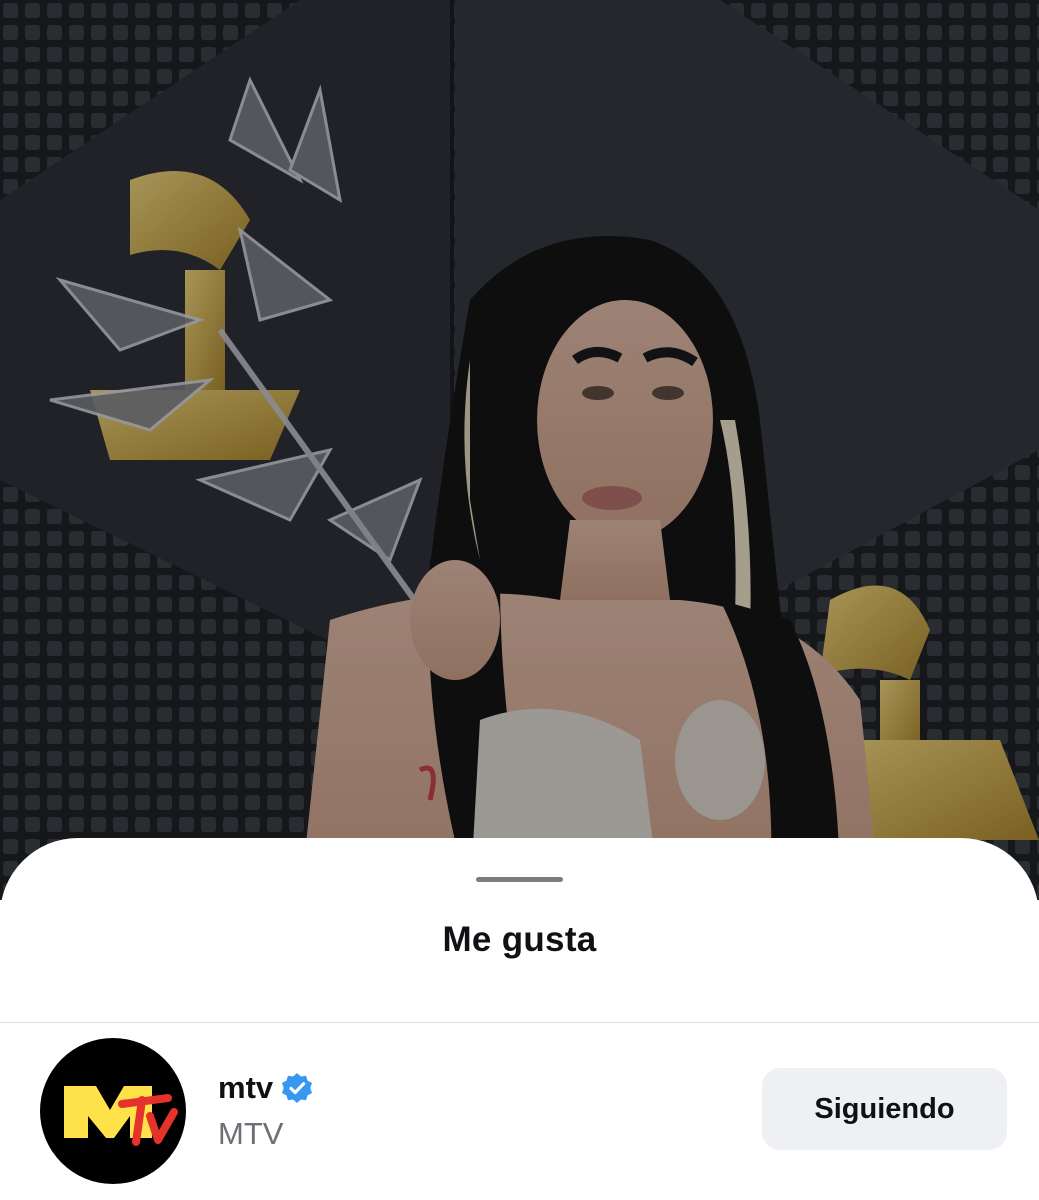 The width and height of the screenshot is (1039, 1200). What do you see at coordinates (121, 1116) in the screenshot?
I see `mtv-logo-icon` at bounding box center [121, 1116].